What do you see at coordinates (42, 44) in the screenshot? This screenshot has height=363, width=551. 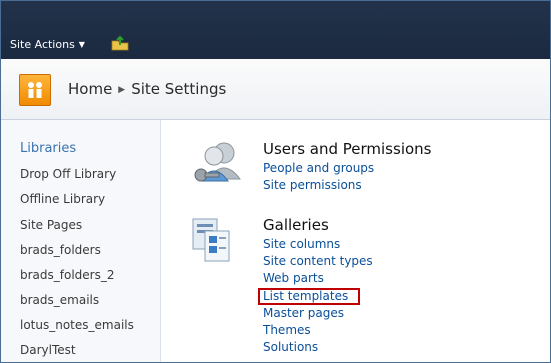 I see `site-actions-label: Site Actions` at bounding box center [42, 44].